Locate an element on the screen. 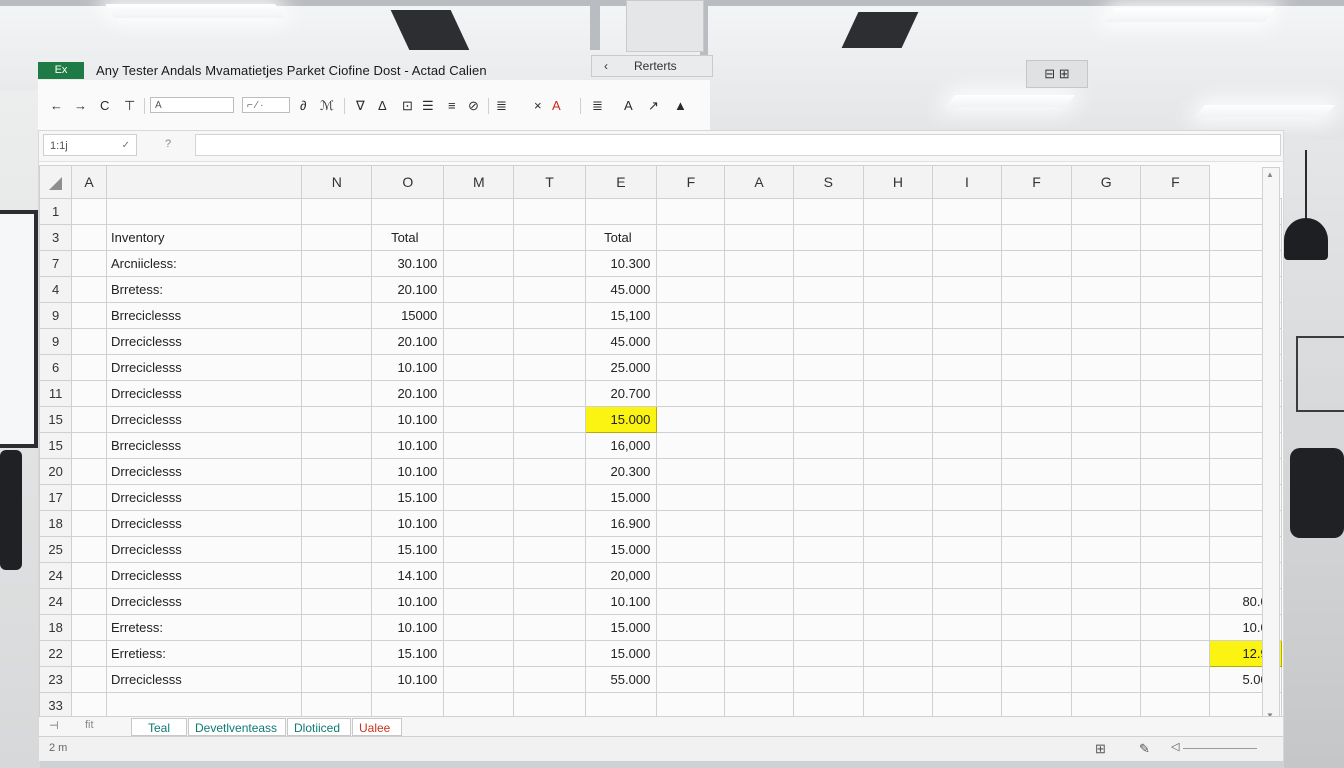 The height and width of the screenshot is (768, 1344). page-layout-icon: ⊞ is located at coordinates (1100, 749).